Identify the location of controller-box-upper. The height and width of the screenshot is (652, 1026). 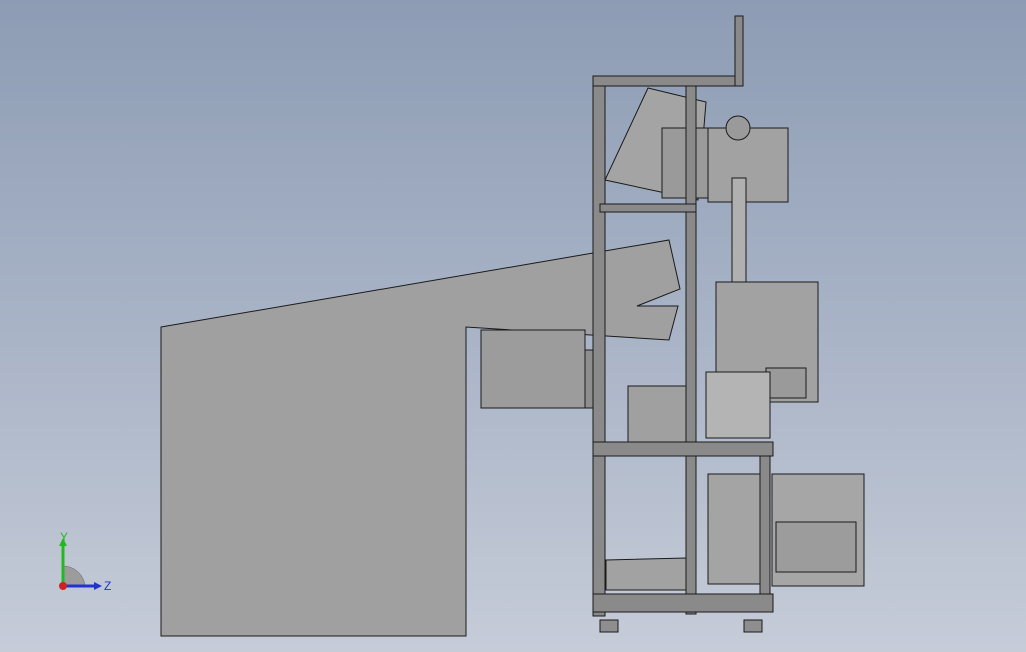
(748, 165).